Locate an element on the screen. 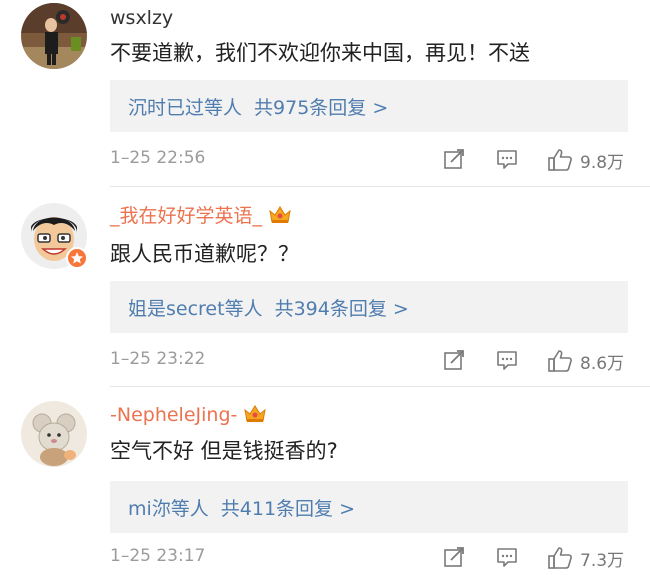 This screenshot has width=650, height=575. like-count: 8.6万 is located at coordinates (602, 364).